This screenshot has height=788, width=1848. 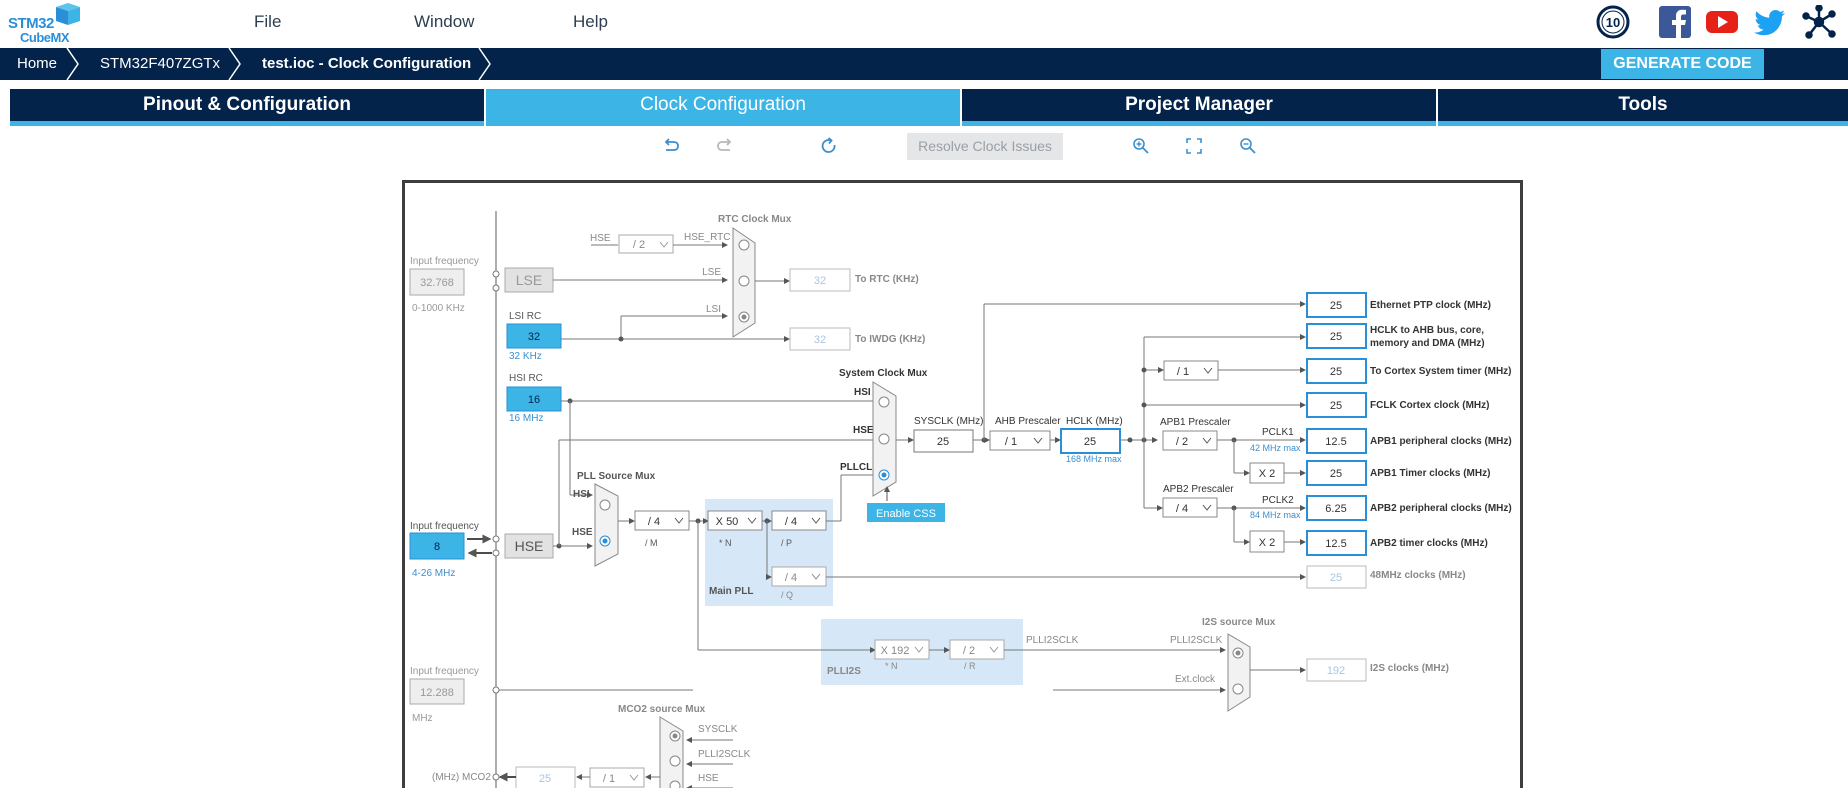 What do you see at coordinates (545, 779) in the screenshot?
I see `mco2-output-value: 25` at bounding box center [545, 779].